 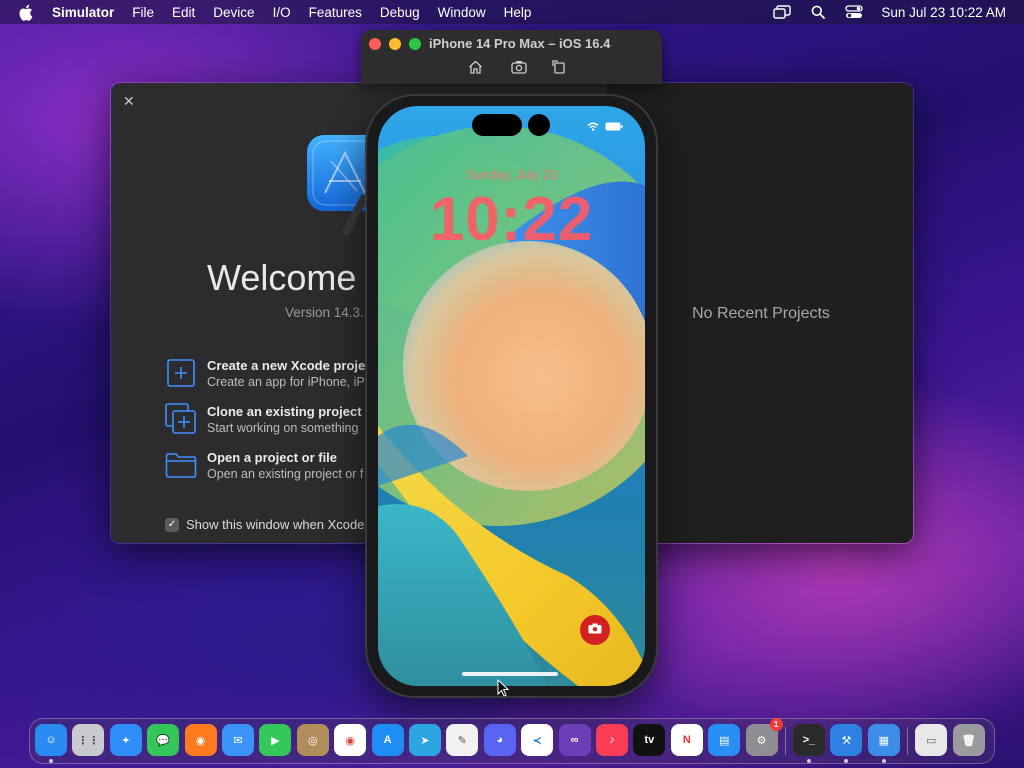 What do you see at coordinates (761, 313) in the screenshot?
I see `no-recent-projects-label: No Recent Projects` at bounding box center [761, 313].